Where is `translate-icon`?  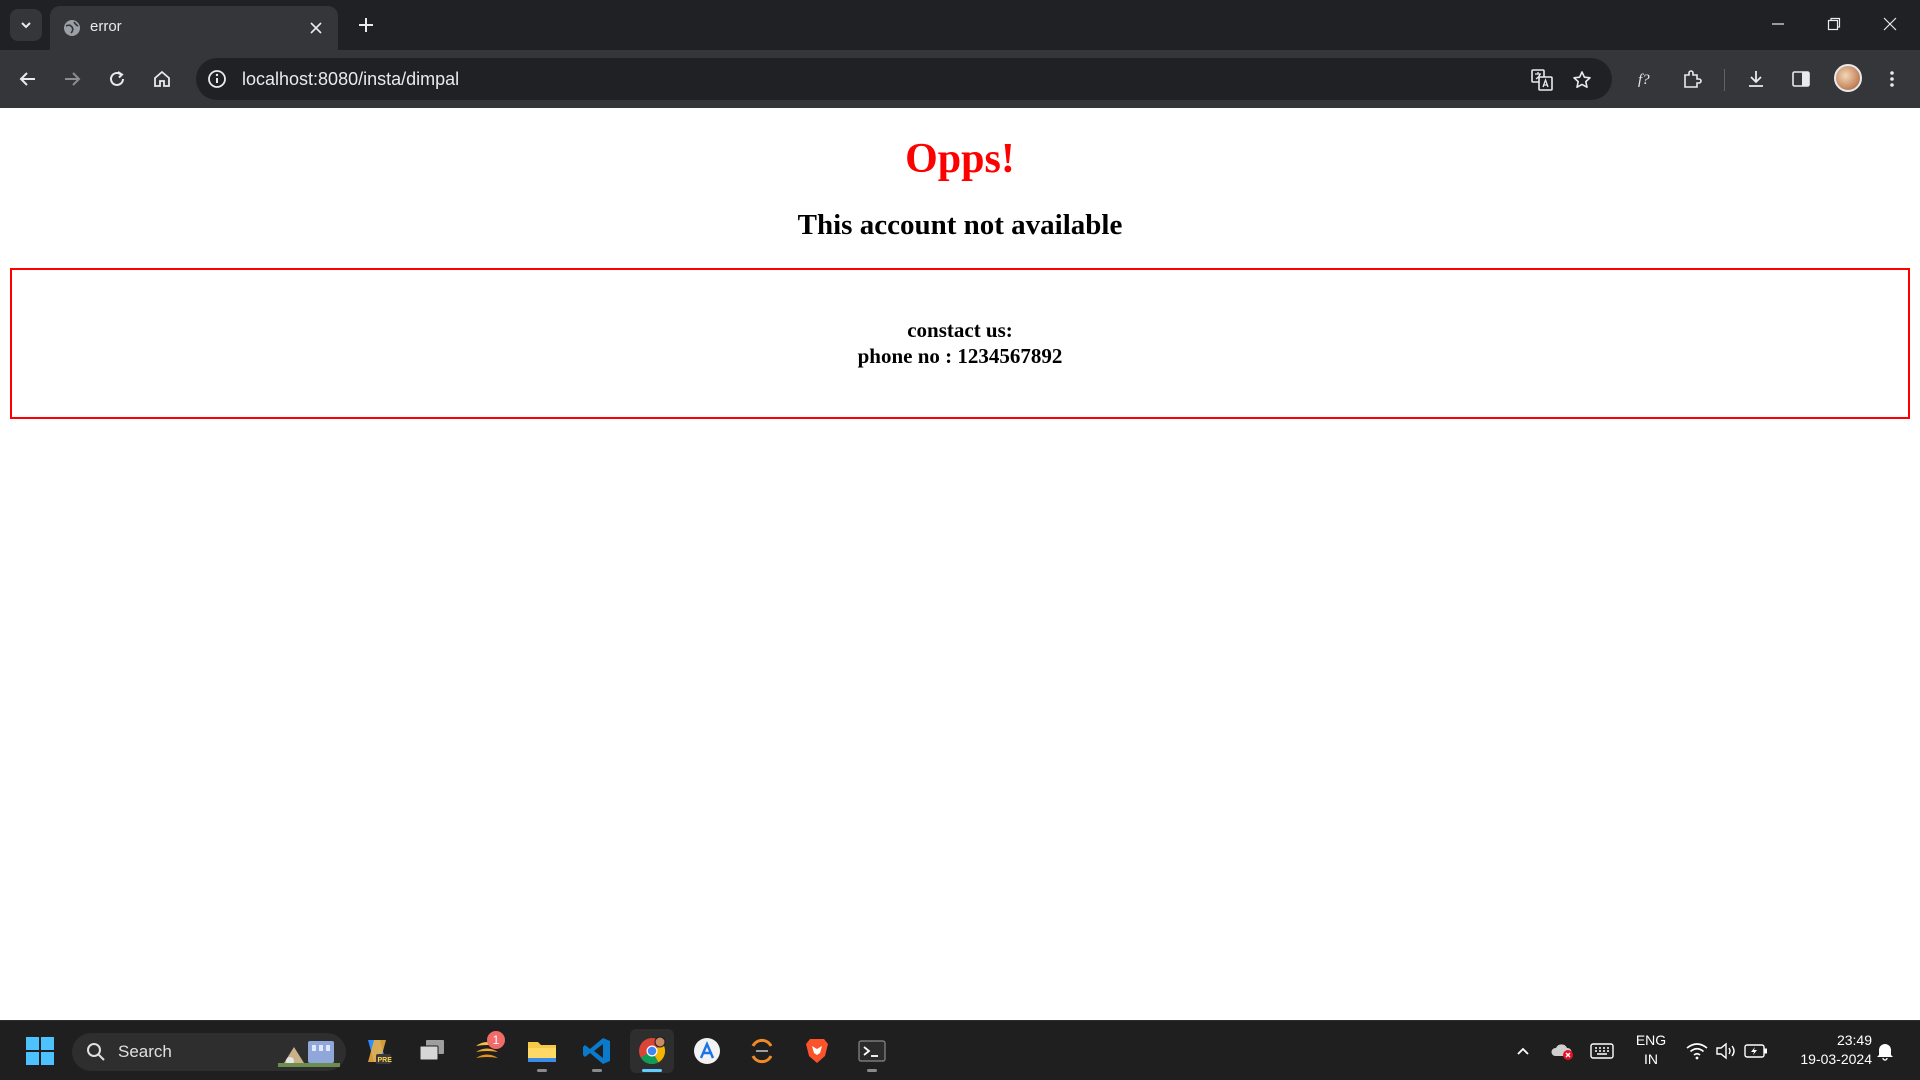
translate-icon is located at coordinates (1542, 80).